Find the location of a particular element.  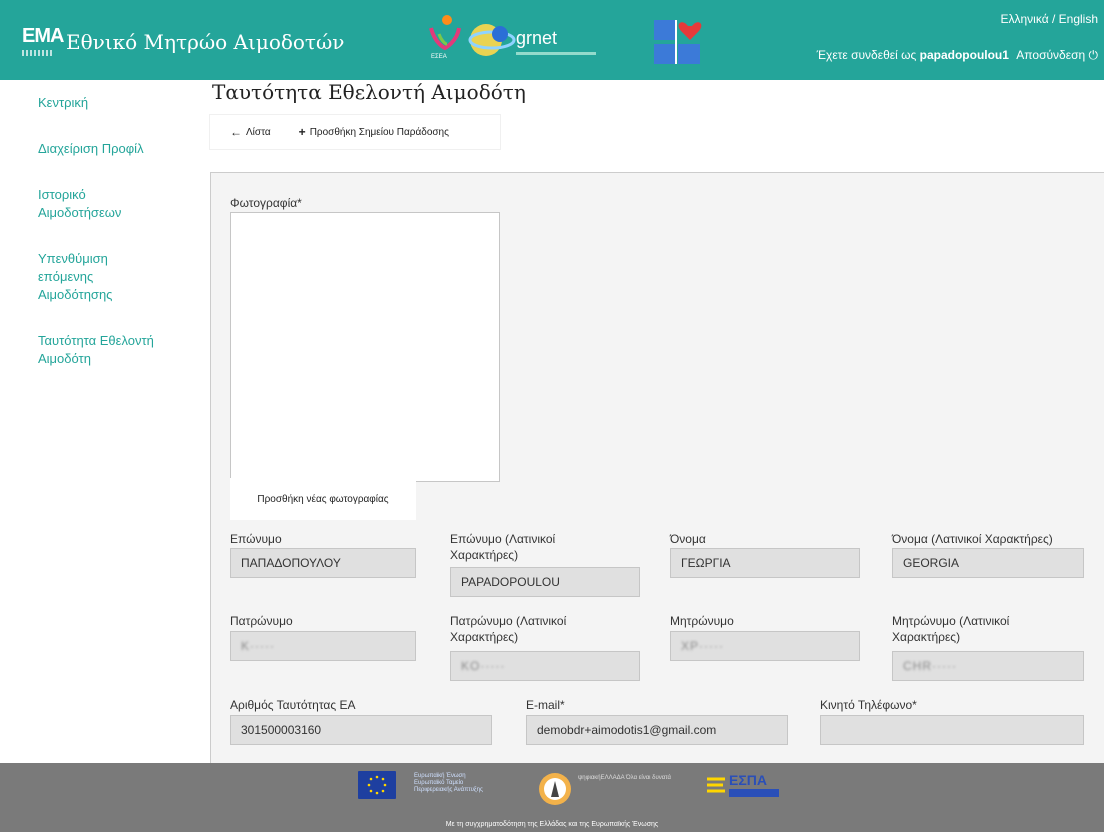

father-field: Κ····· is located at coordinates (323, 646).